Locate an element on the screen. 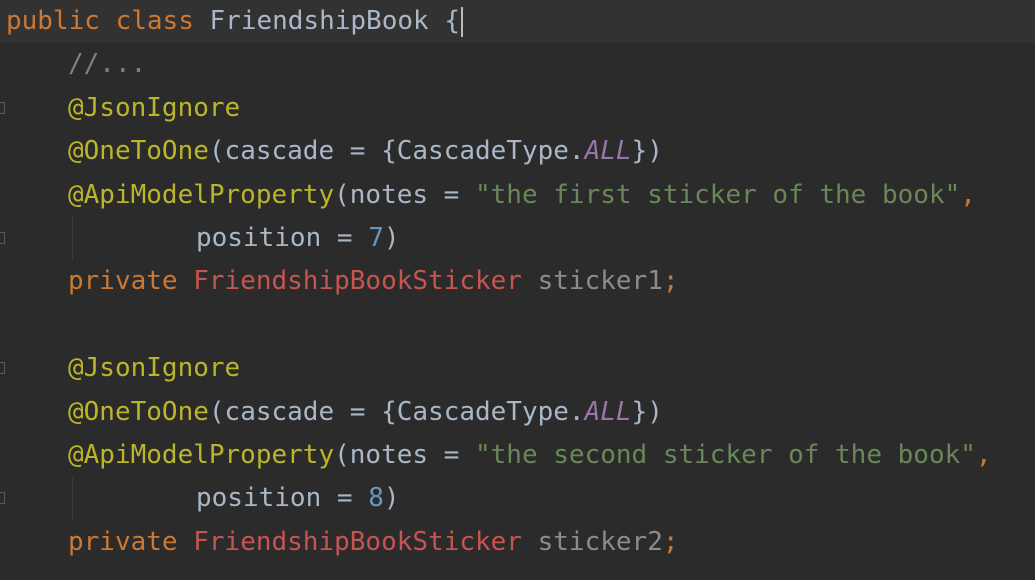 This screenshot has height=580, width=1035. code-line is located at coordinates (517, 325).